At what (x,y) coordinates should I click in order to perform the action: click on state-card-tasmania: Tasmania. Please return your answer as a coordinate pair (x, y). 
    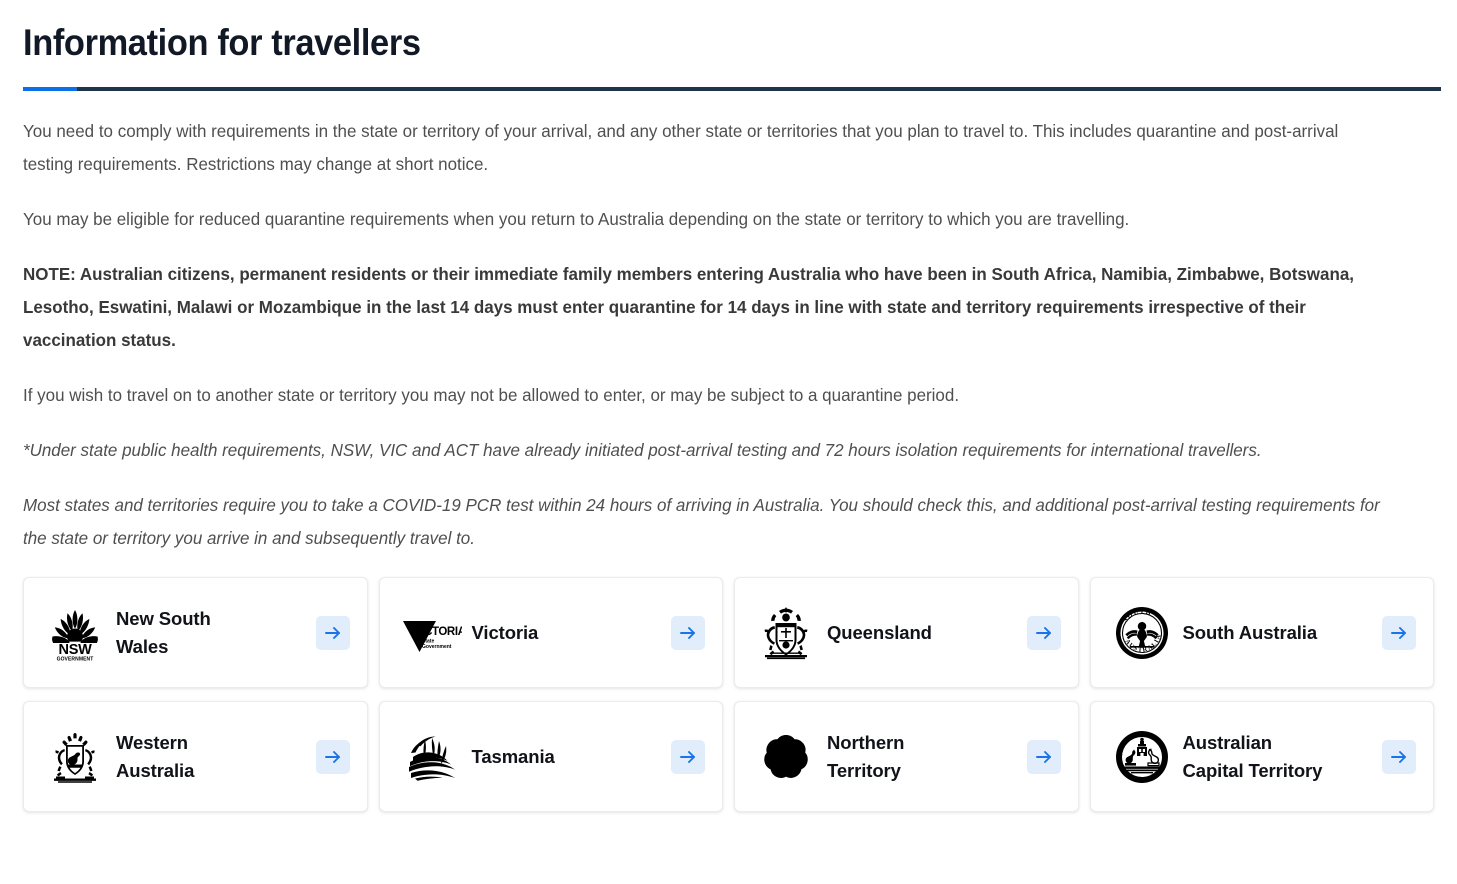
    Looking at the image, I should click on (550, 756).